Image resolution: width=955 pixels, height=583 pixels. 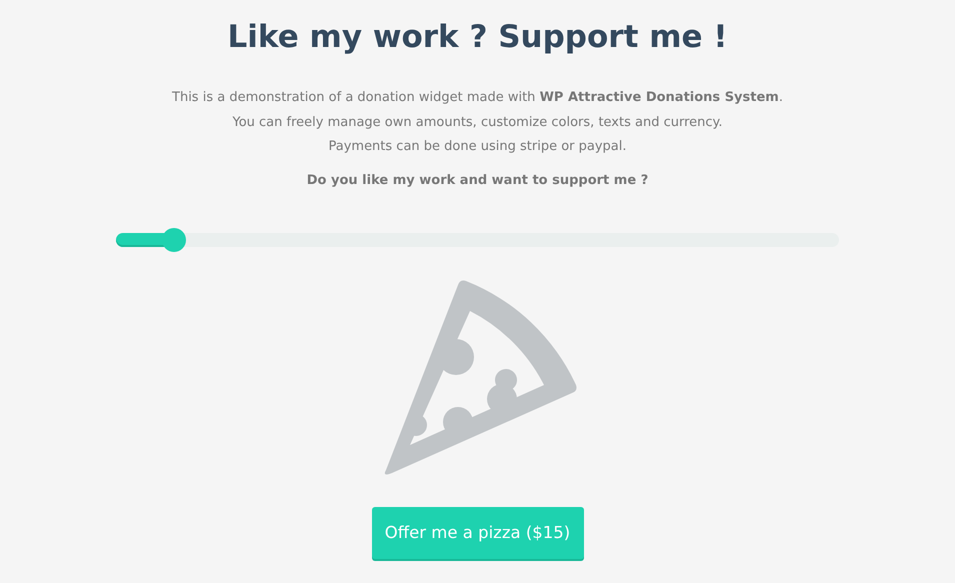 What do you see at coordinates (478, 37) in the screenshot?
I see `page-title: Like my work ? Support me !` at bounding box center [478, 37].